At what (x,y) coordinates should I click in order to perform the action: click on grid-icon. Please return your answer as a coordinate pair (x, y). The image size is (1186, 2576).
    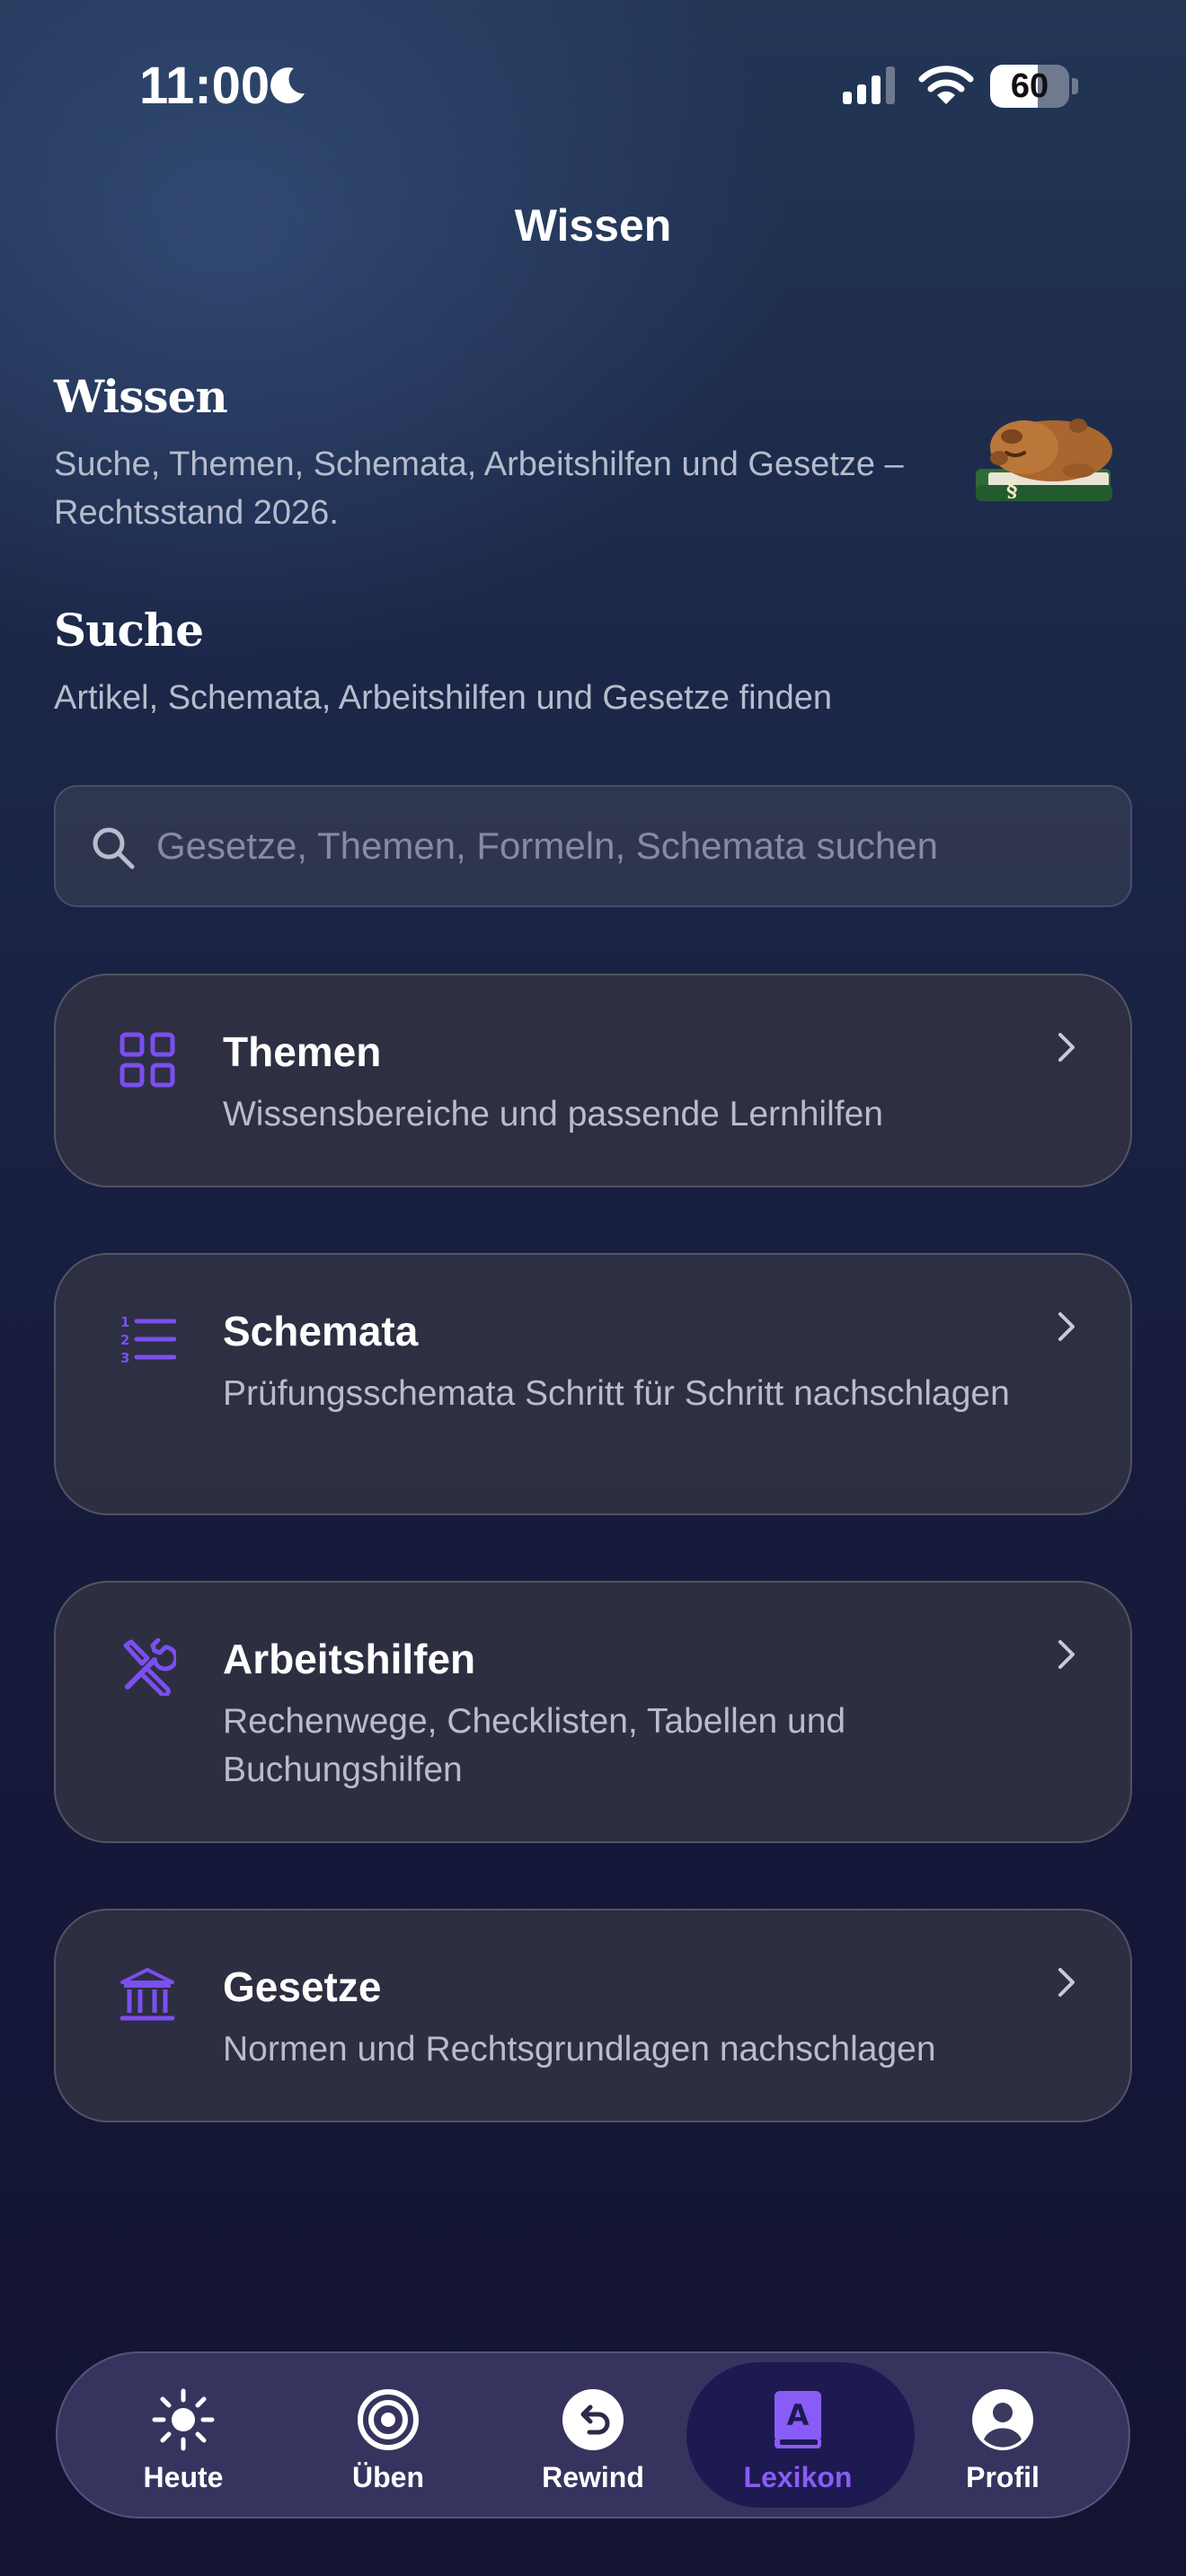
    Looking at the image, I should click on (147, 1060).